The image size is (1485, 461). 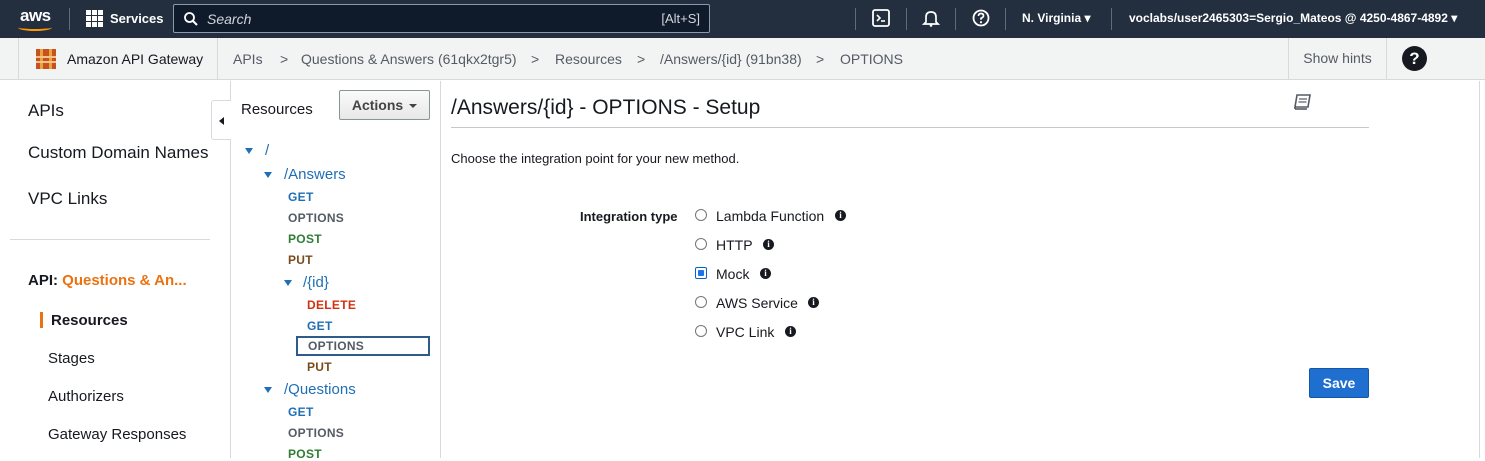 I want to click on sidebar-item-resources: Resources, so click(x=89, y=320).